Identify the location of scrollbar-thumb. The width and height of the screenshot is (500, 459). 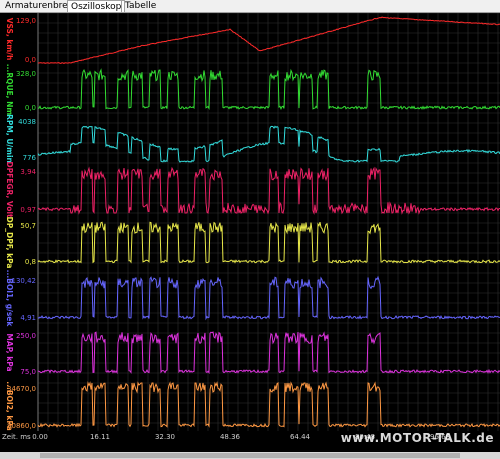
(250, 455).